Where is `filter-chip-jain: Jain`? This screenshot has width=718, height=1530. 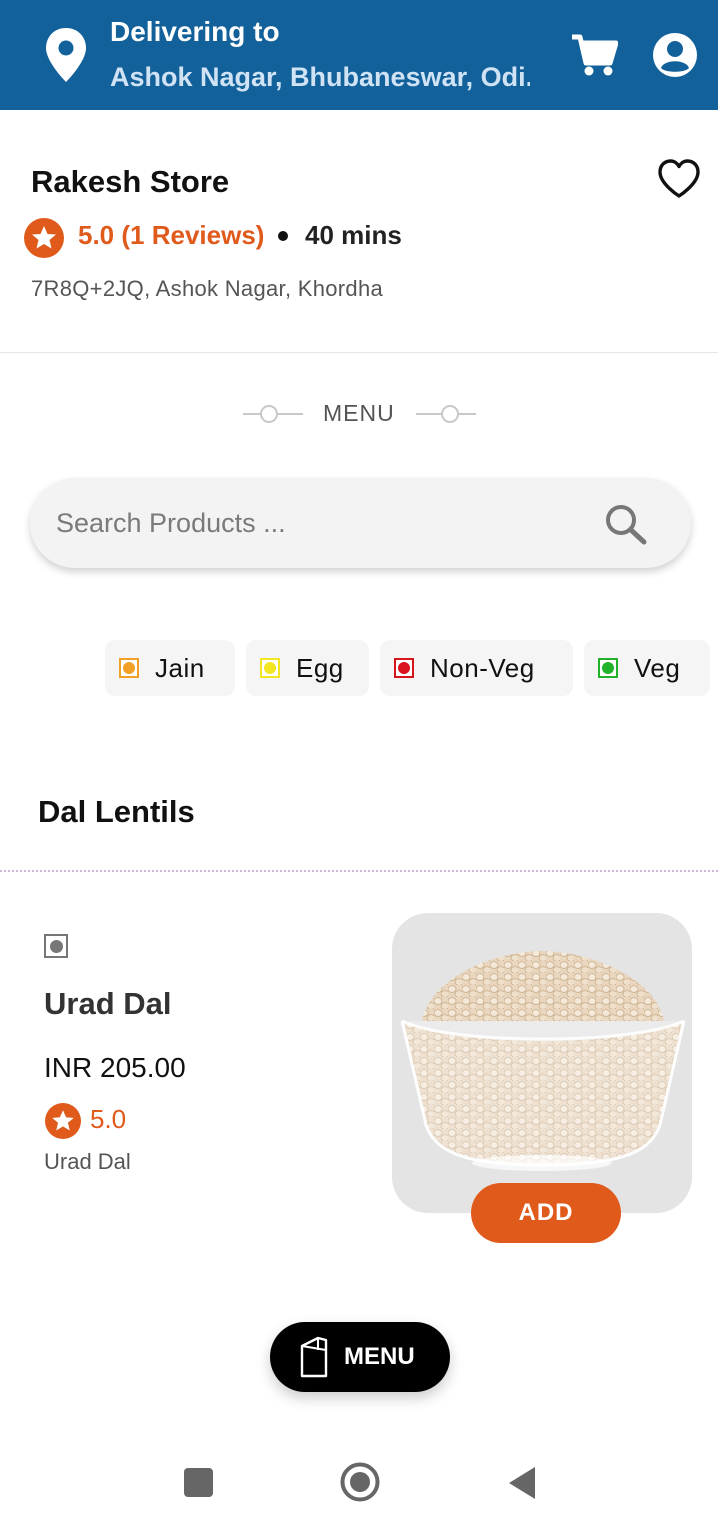 filter-chip-jain: Jain is located at coordinates (170, 668).